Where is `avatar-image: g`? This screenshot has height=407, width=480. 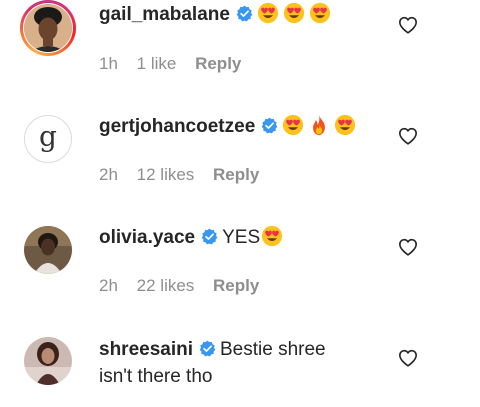
avatar-image: g is located at coordinates (48, 139).